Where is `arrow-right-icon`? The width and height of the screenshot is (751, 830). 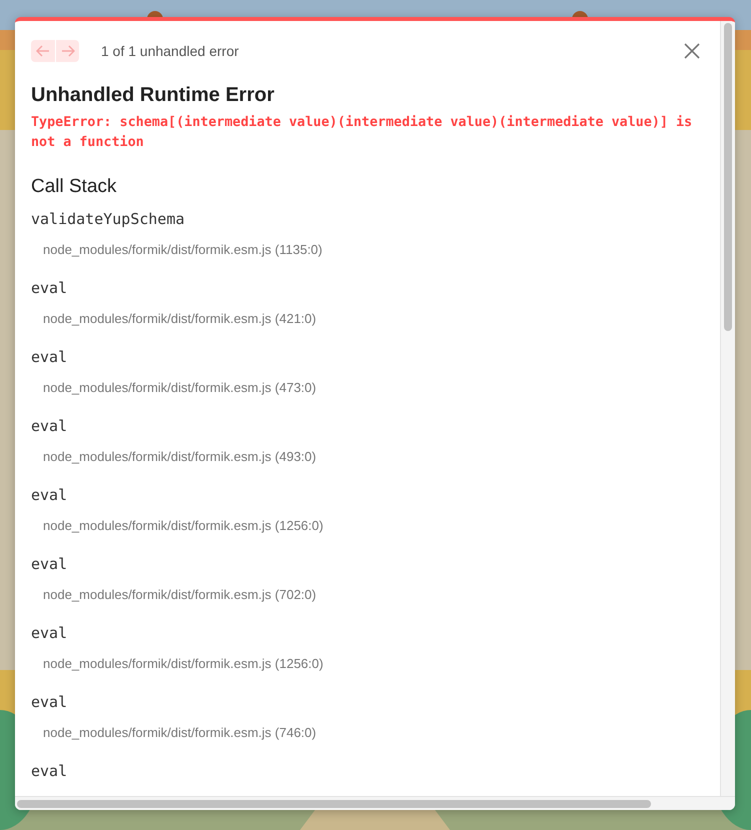
arrow-right-icon is located at coordinates (67, 51).